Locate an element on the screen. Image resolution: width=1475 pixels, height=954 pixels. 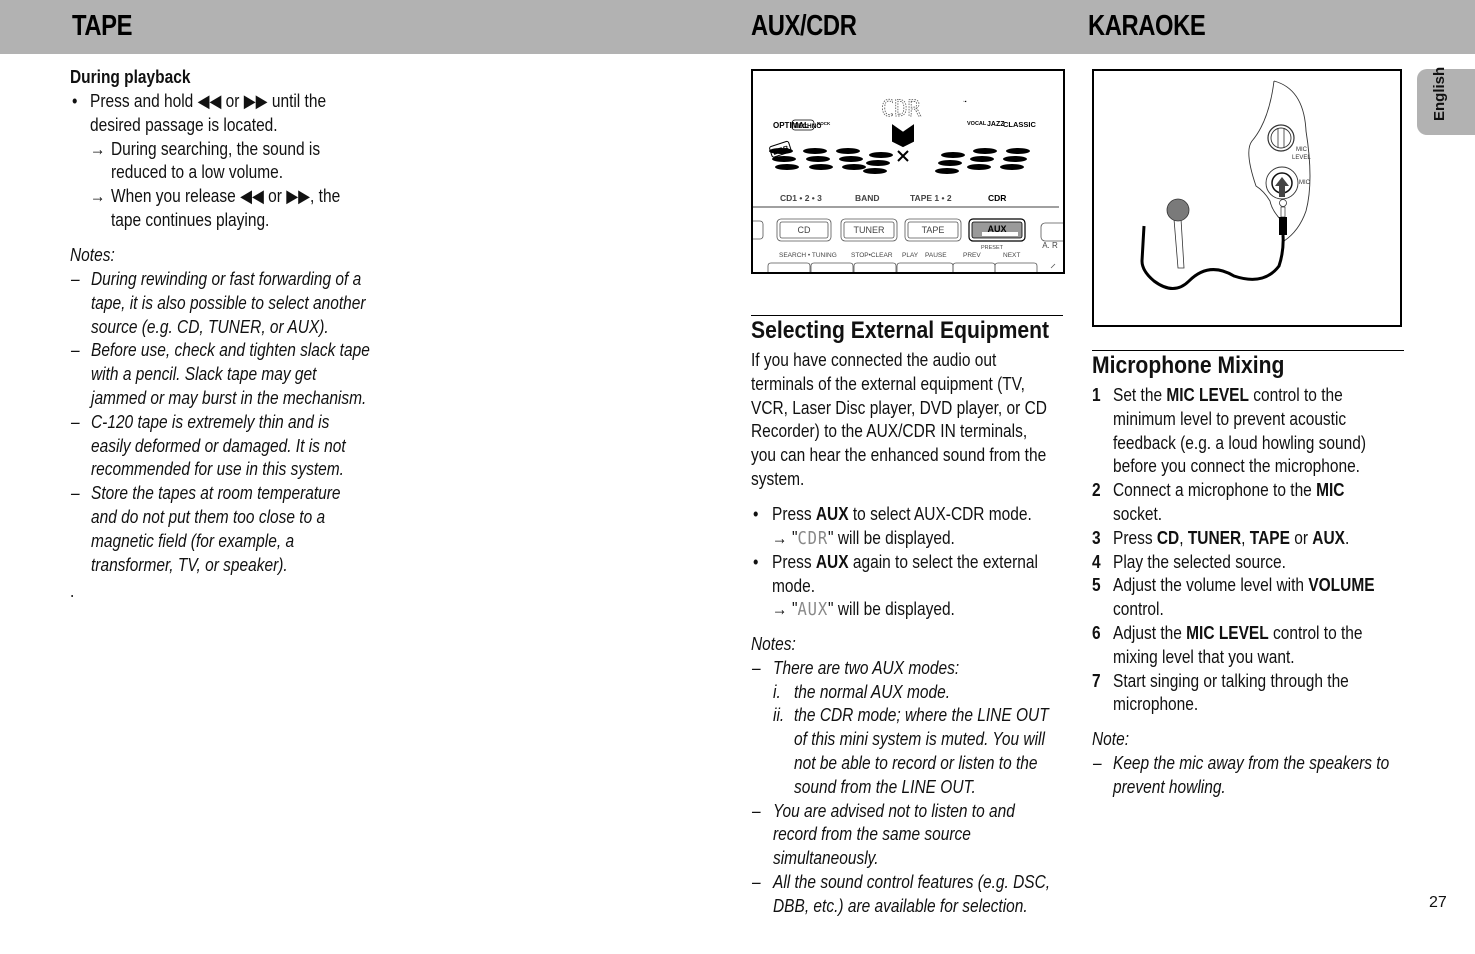
tape-result-line: tape continues playing. is located at coordinates (190, 220).